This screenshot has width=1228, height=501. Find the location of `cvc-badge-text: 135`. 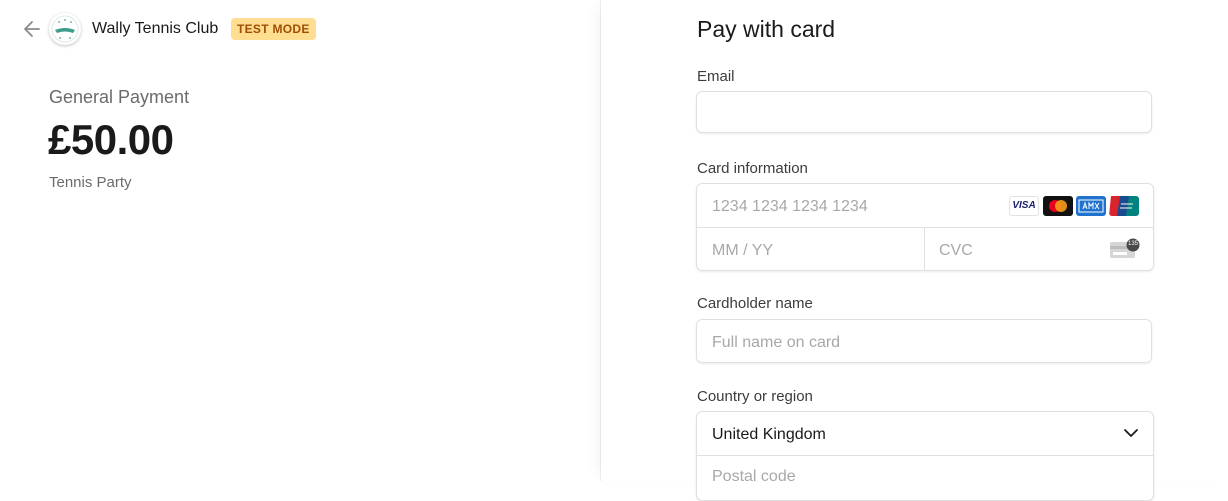

cvc-badge-text: 135 is located at coordinates (1132, 244).